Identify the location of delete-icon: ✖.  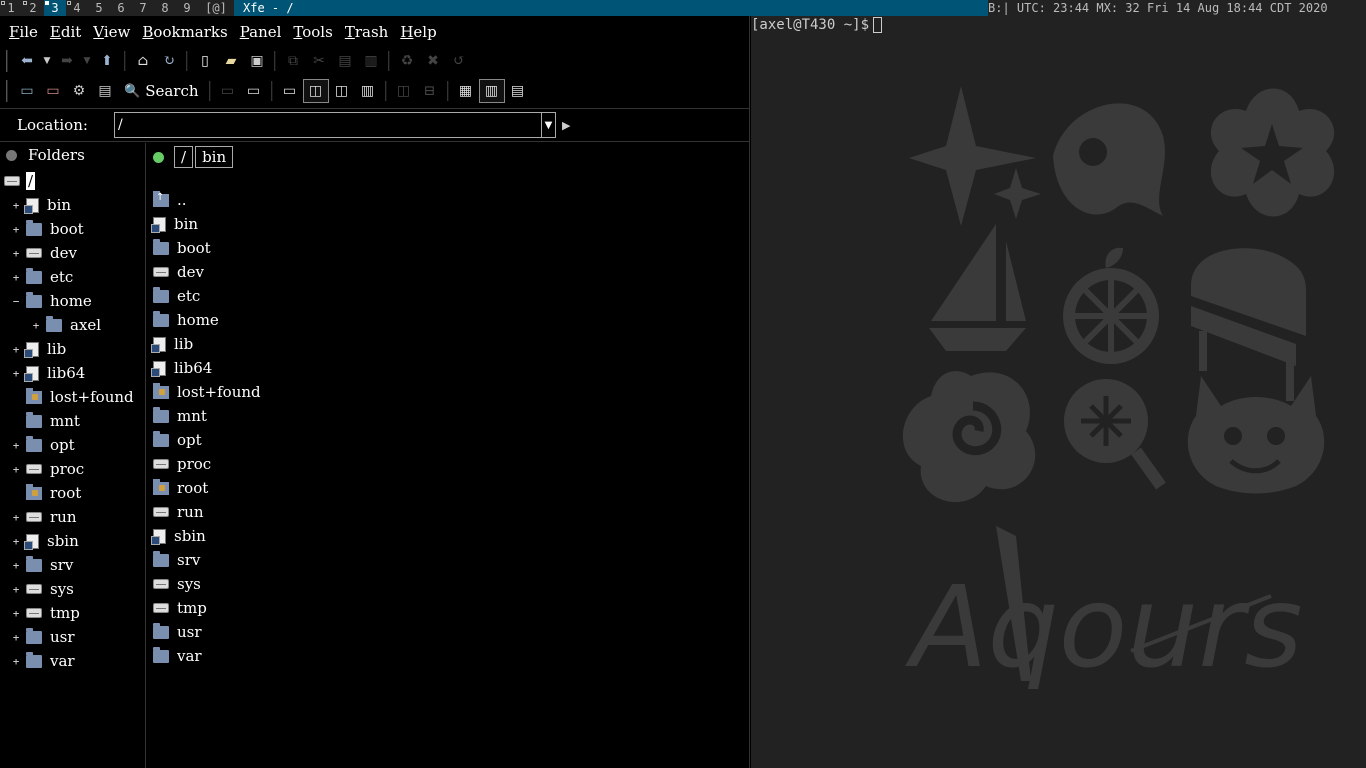
(433, 61).